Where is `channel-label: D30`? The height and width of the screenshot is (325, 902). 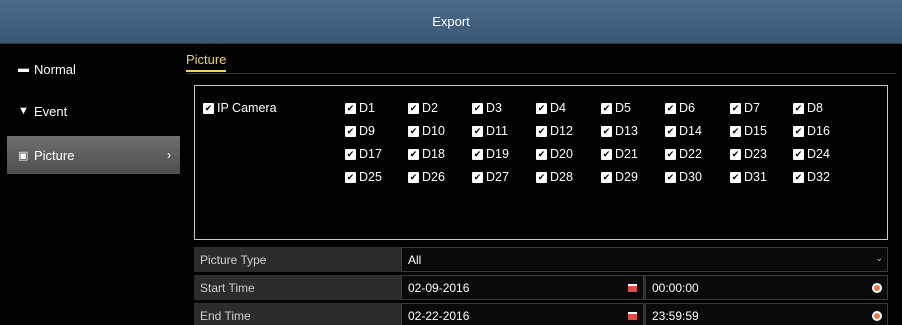 channel-label: D30 is located at coordinates (690, 177).